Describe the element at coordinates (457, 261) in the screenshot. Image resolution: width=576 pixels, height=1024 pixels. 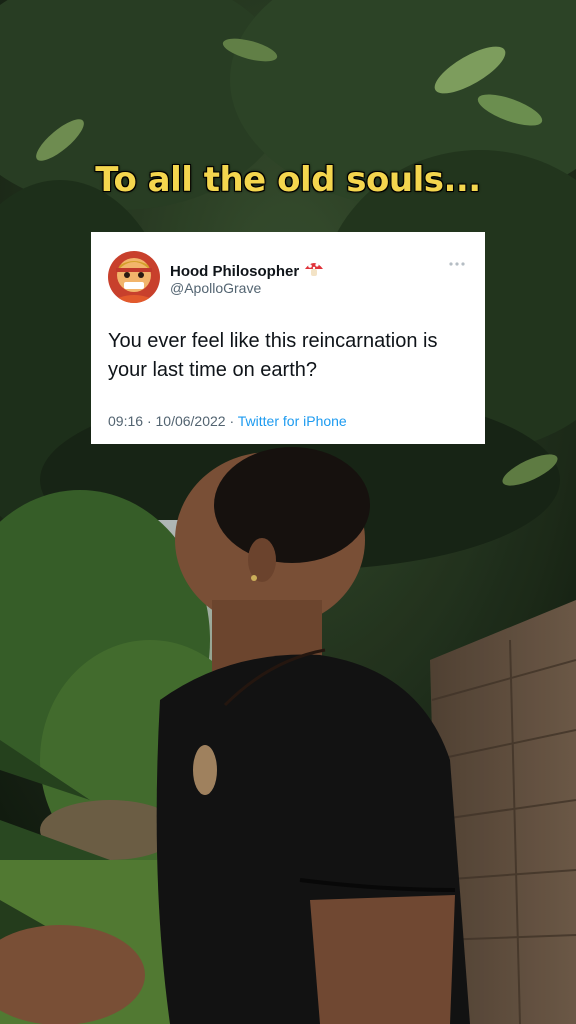
I see `more-options-icon` at that location.